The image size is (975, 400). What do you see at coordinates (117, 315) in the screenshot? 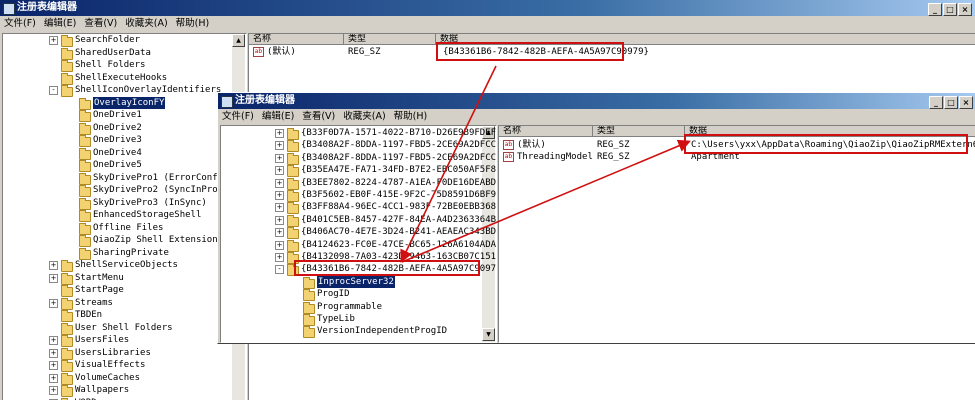
I see `tree-node: TBDEn` at bounding box center [117, 315].